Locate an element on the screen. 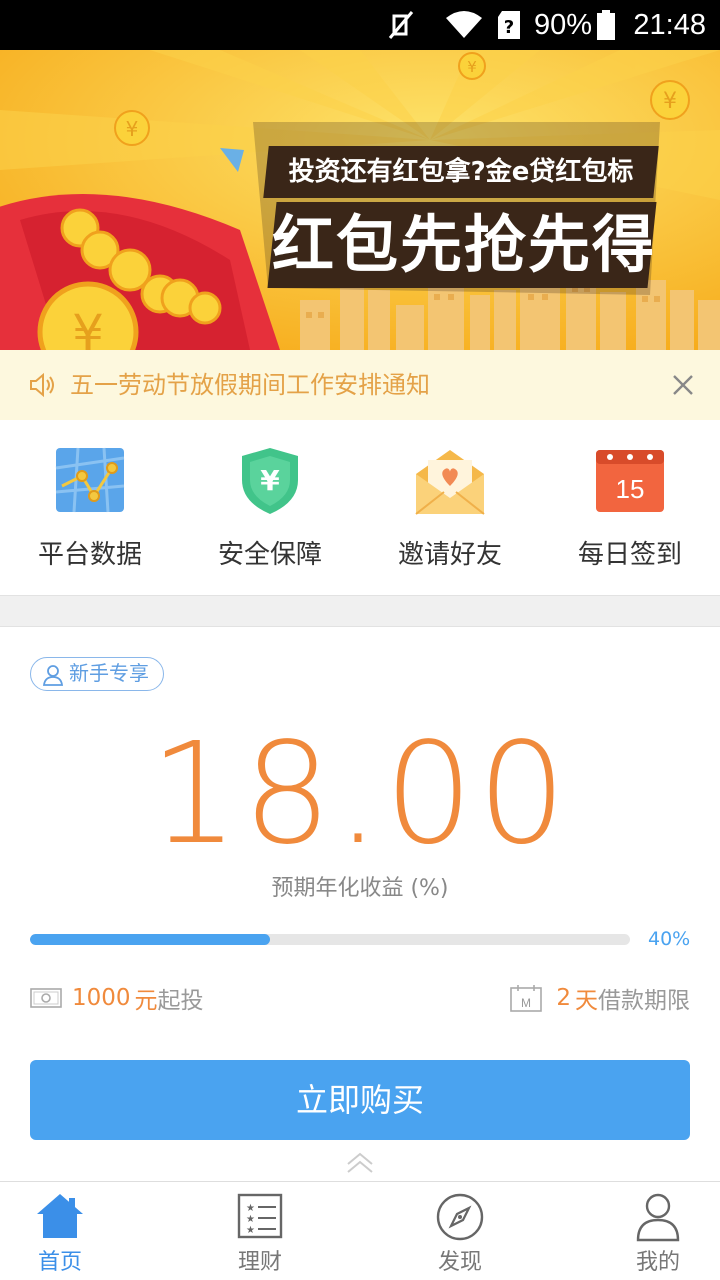 Image resolution: width=720 pixels, height=1280 pixels. wifi-icon is located at coordinates (464, 25).